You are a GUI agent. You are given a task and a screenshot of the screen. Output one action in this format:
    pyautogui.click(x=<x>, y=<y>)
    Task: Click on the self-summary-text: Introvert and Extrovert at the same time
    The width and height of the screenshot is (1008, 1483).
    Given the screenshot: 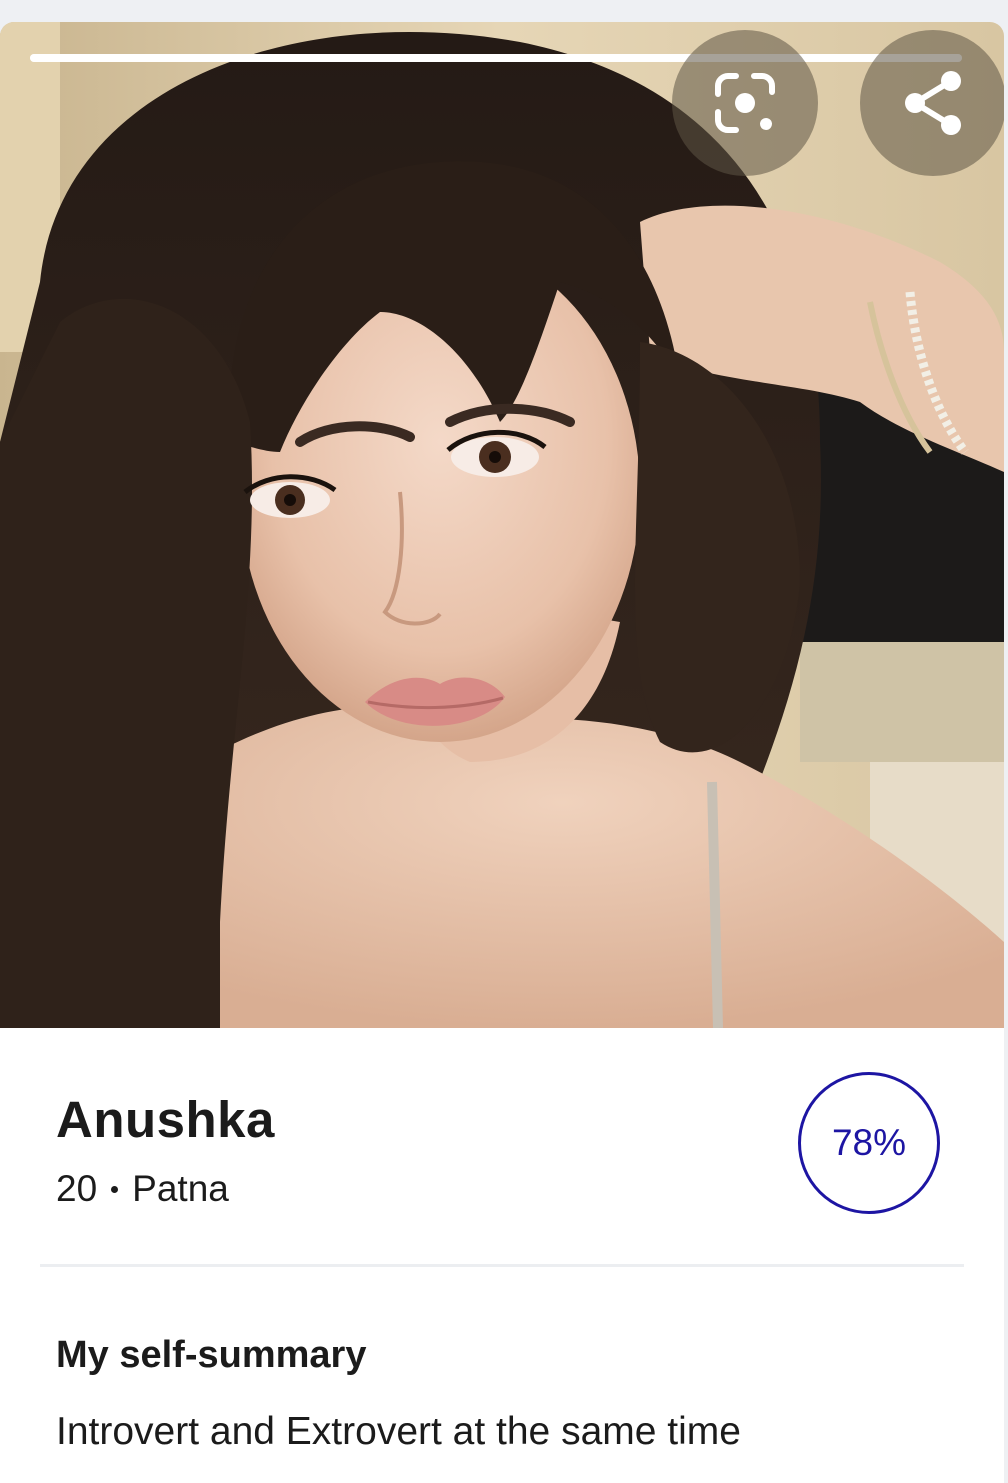 What is the action you would take?
    pyautogui.click(x=398, y=1431)
    